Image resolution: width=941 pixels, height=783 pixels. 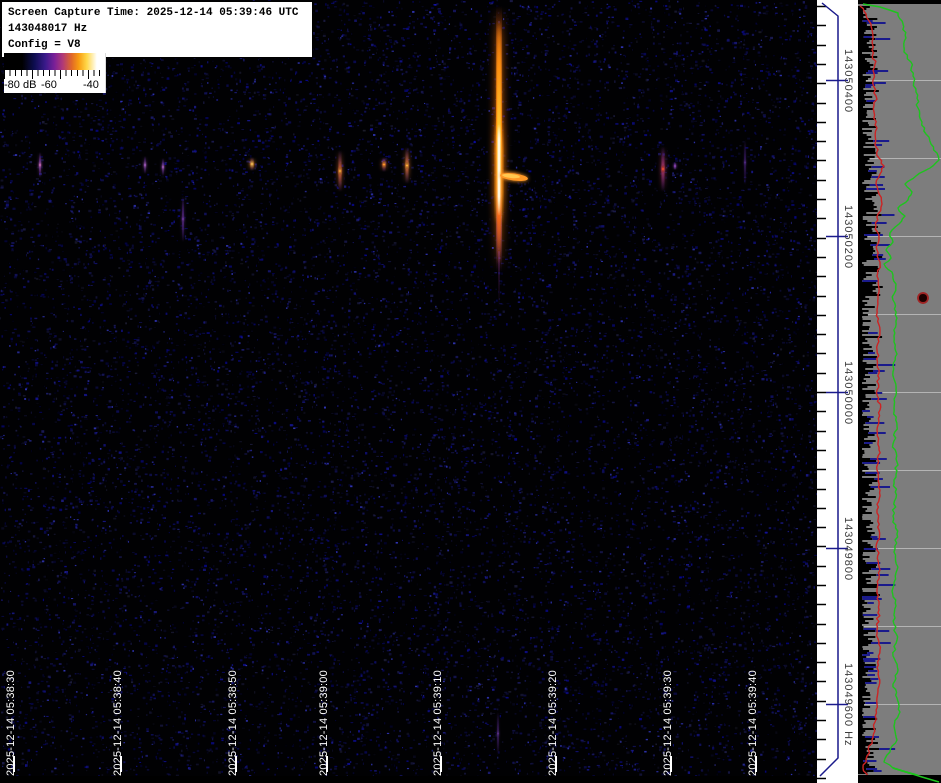 I want to click on color-scale-labels: -80 dB -60 -40, so click(x=54, y=86).